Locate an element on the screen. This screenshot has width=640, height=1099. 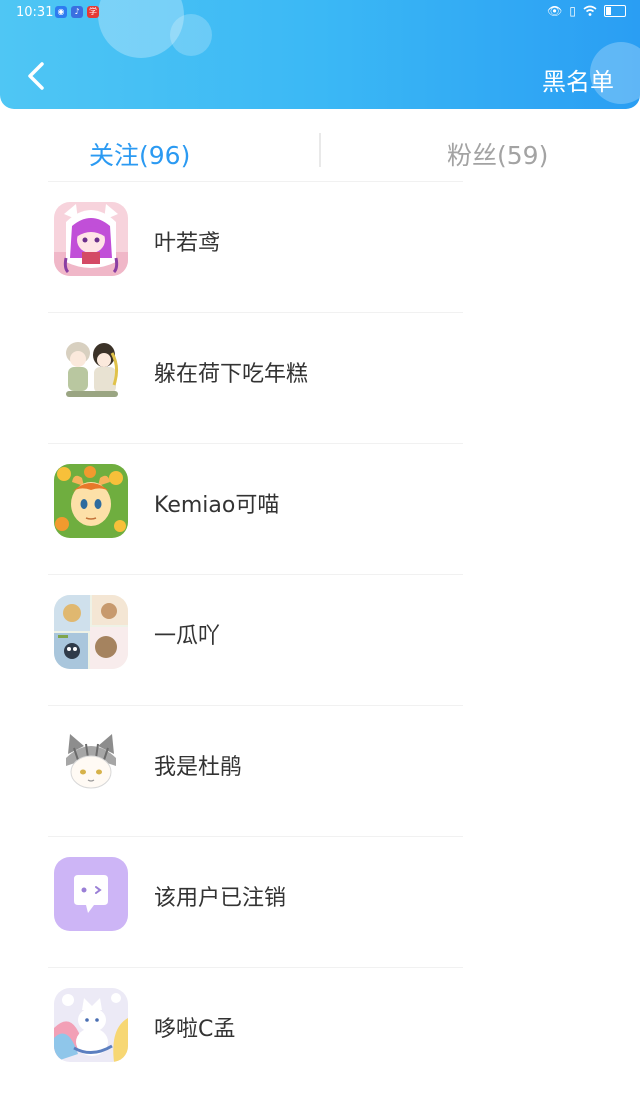
list-item: 我是杜鹃 is located at coordinates (320, 771).